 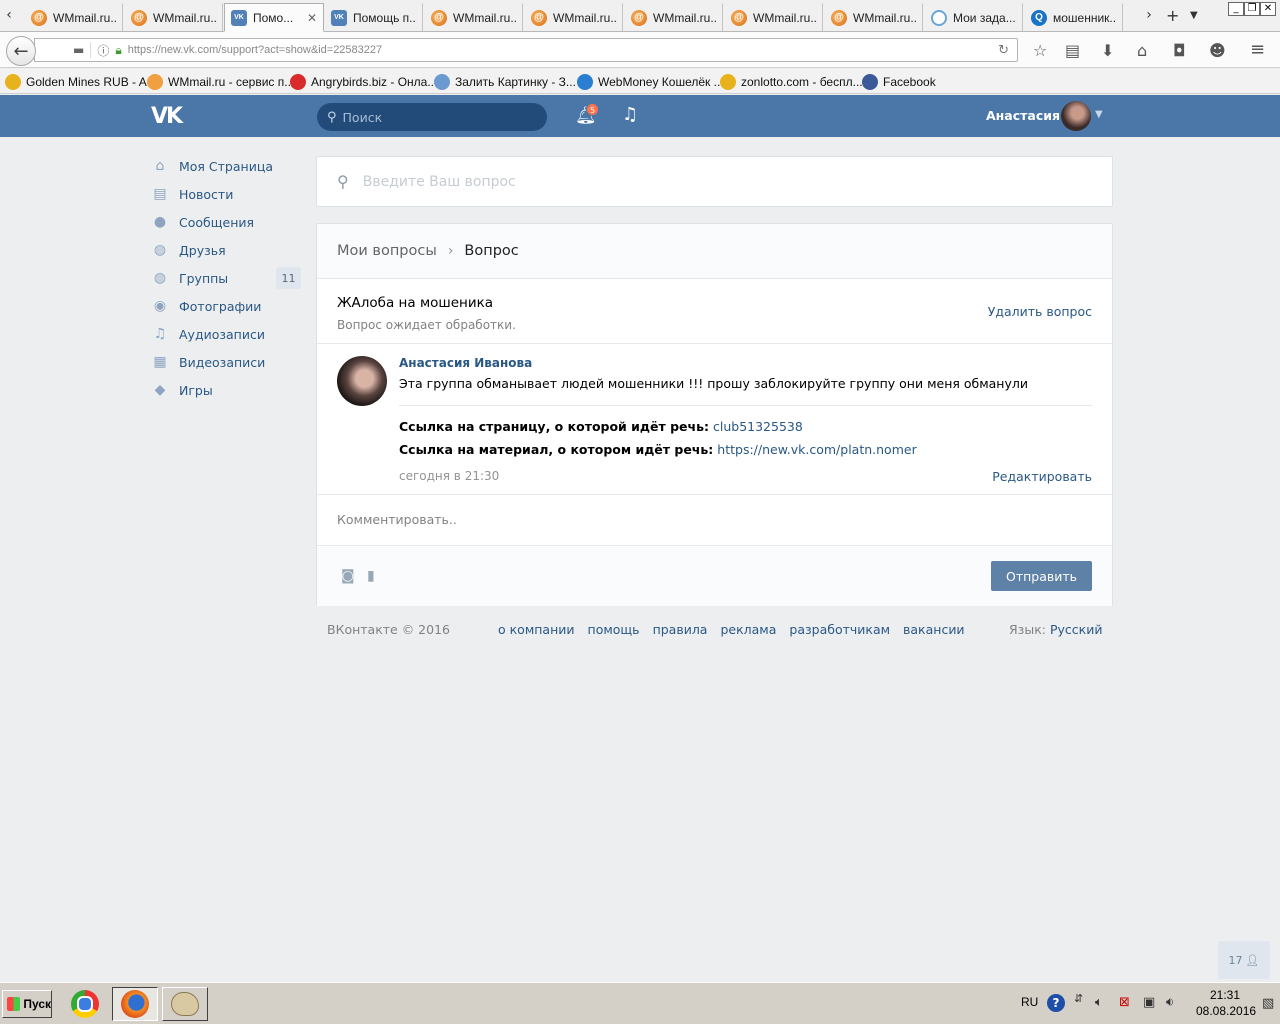 What do you see at coordinates (1179, 50) in the screenshot?
I see `pocket-icon: ◘` at bounding box center [1179, 50].